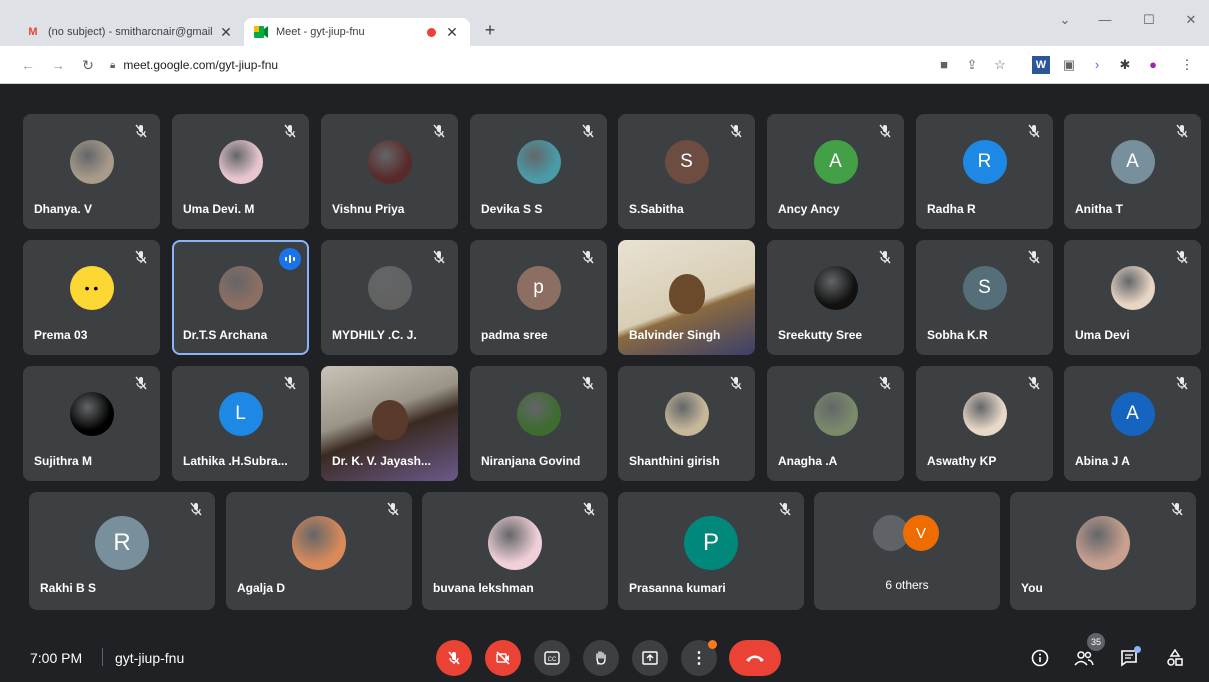  What do you see at coordinates (88, 65) in the screenshot?
I see `reload-icon: ↻` at bounding box center [88, 65].